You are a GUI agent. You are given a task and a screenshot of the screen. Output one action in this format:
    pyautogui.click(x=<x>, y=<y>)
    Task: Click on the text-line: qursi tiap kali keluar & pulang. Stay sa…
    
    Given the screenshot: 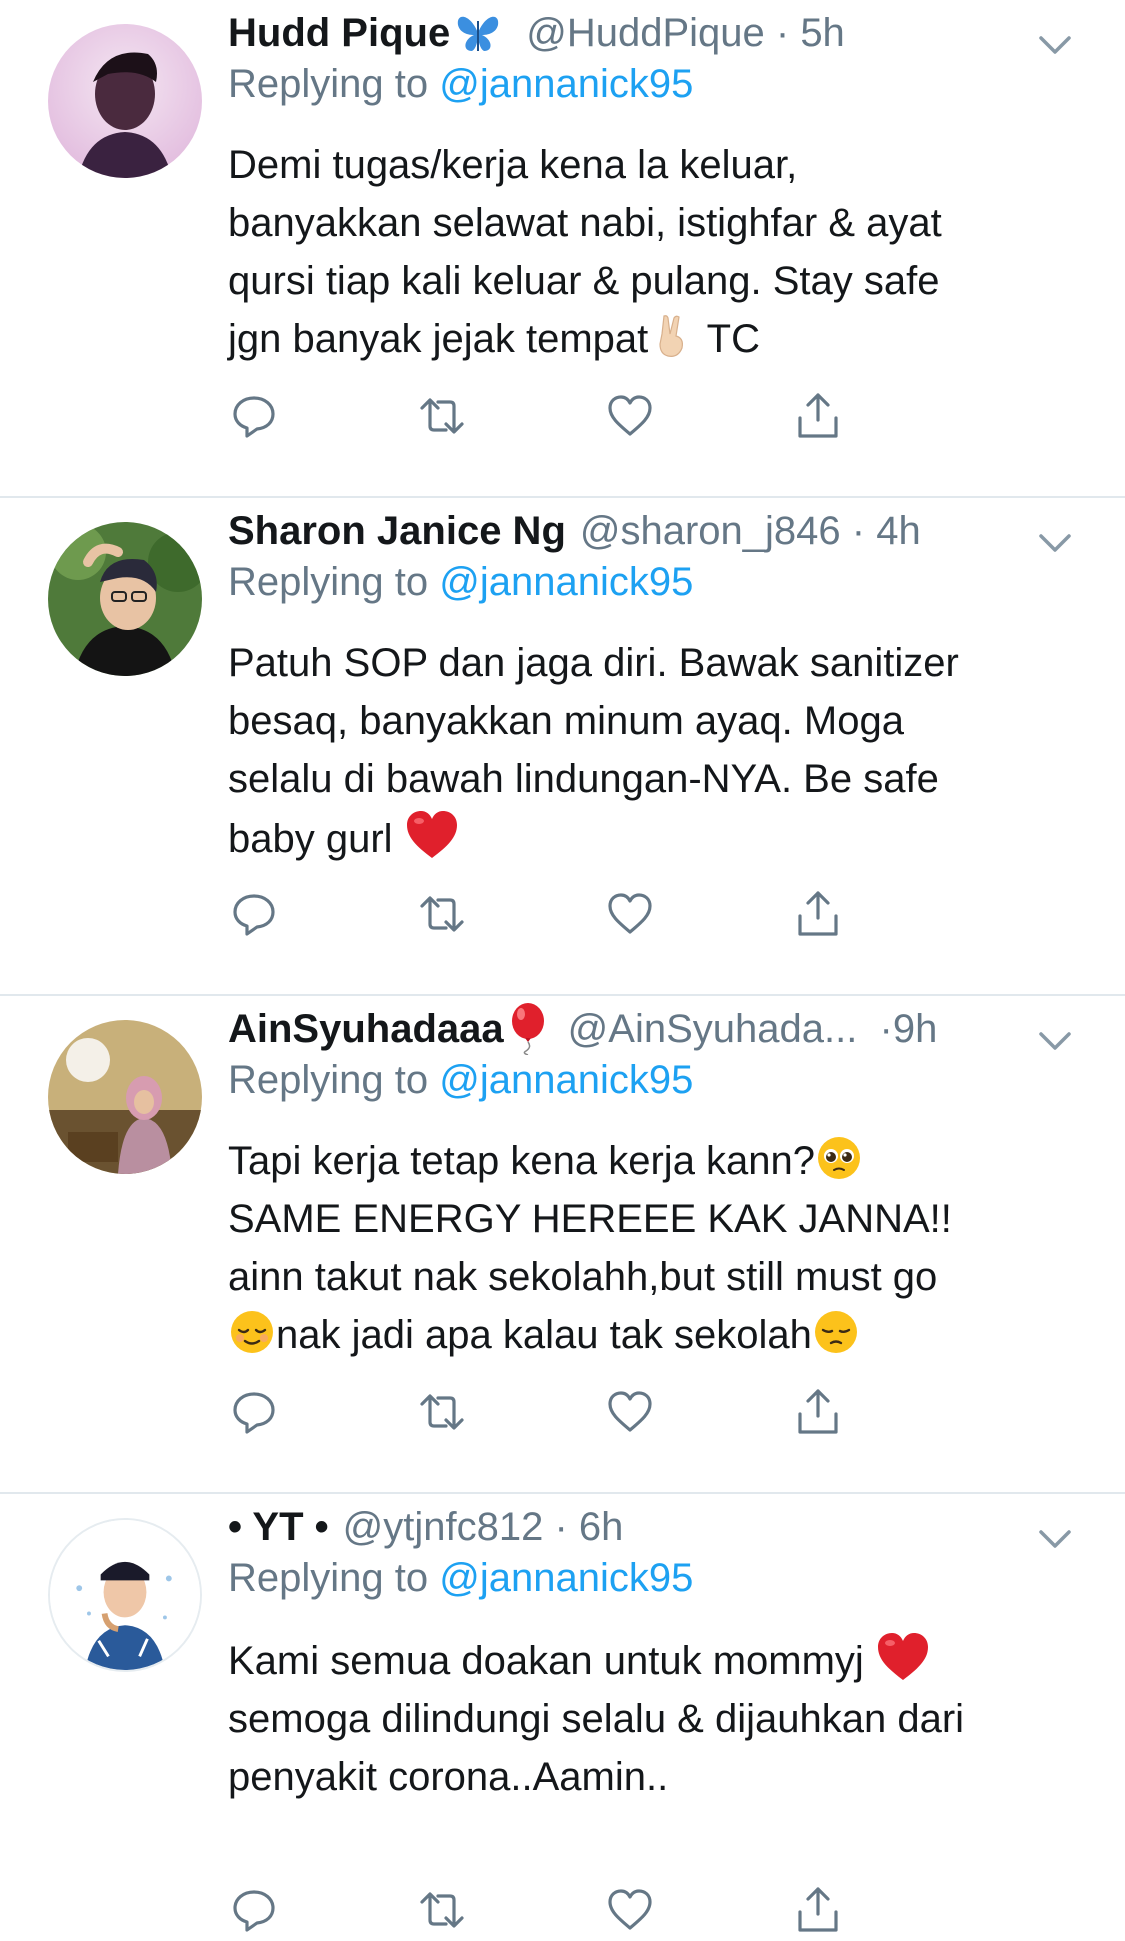 What is the action you would take?
    pyautogui.click(x=584, y=281)
    